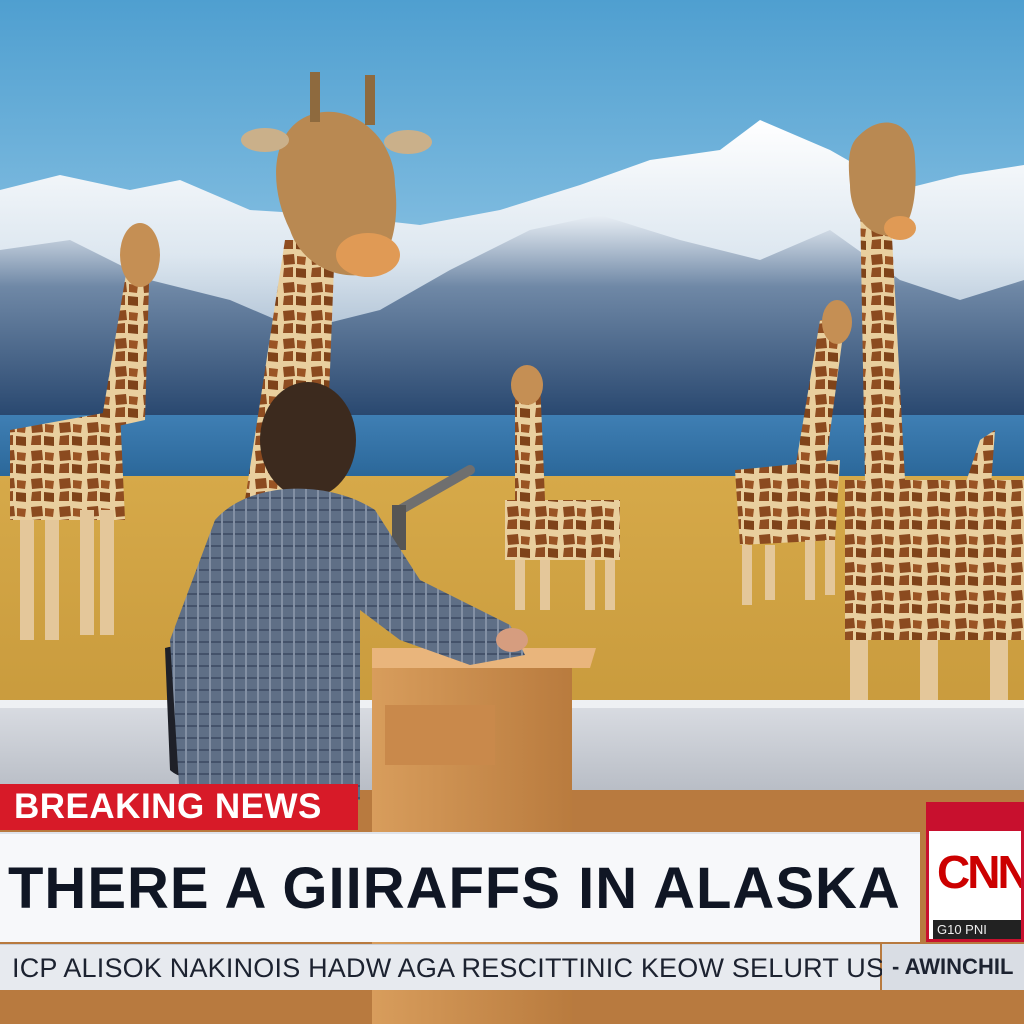 The height and width of the screenshot is (1024, 1024). I want to click on breaking-news-label: BREAKING NEWS, so click(179, 807).